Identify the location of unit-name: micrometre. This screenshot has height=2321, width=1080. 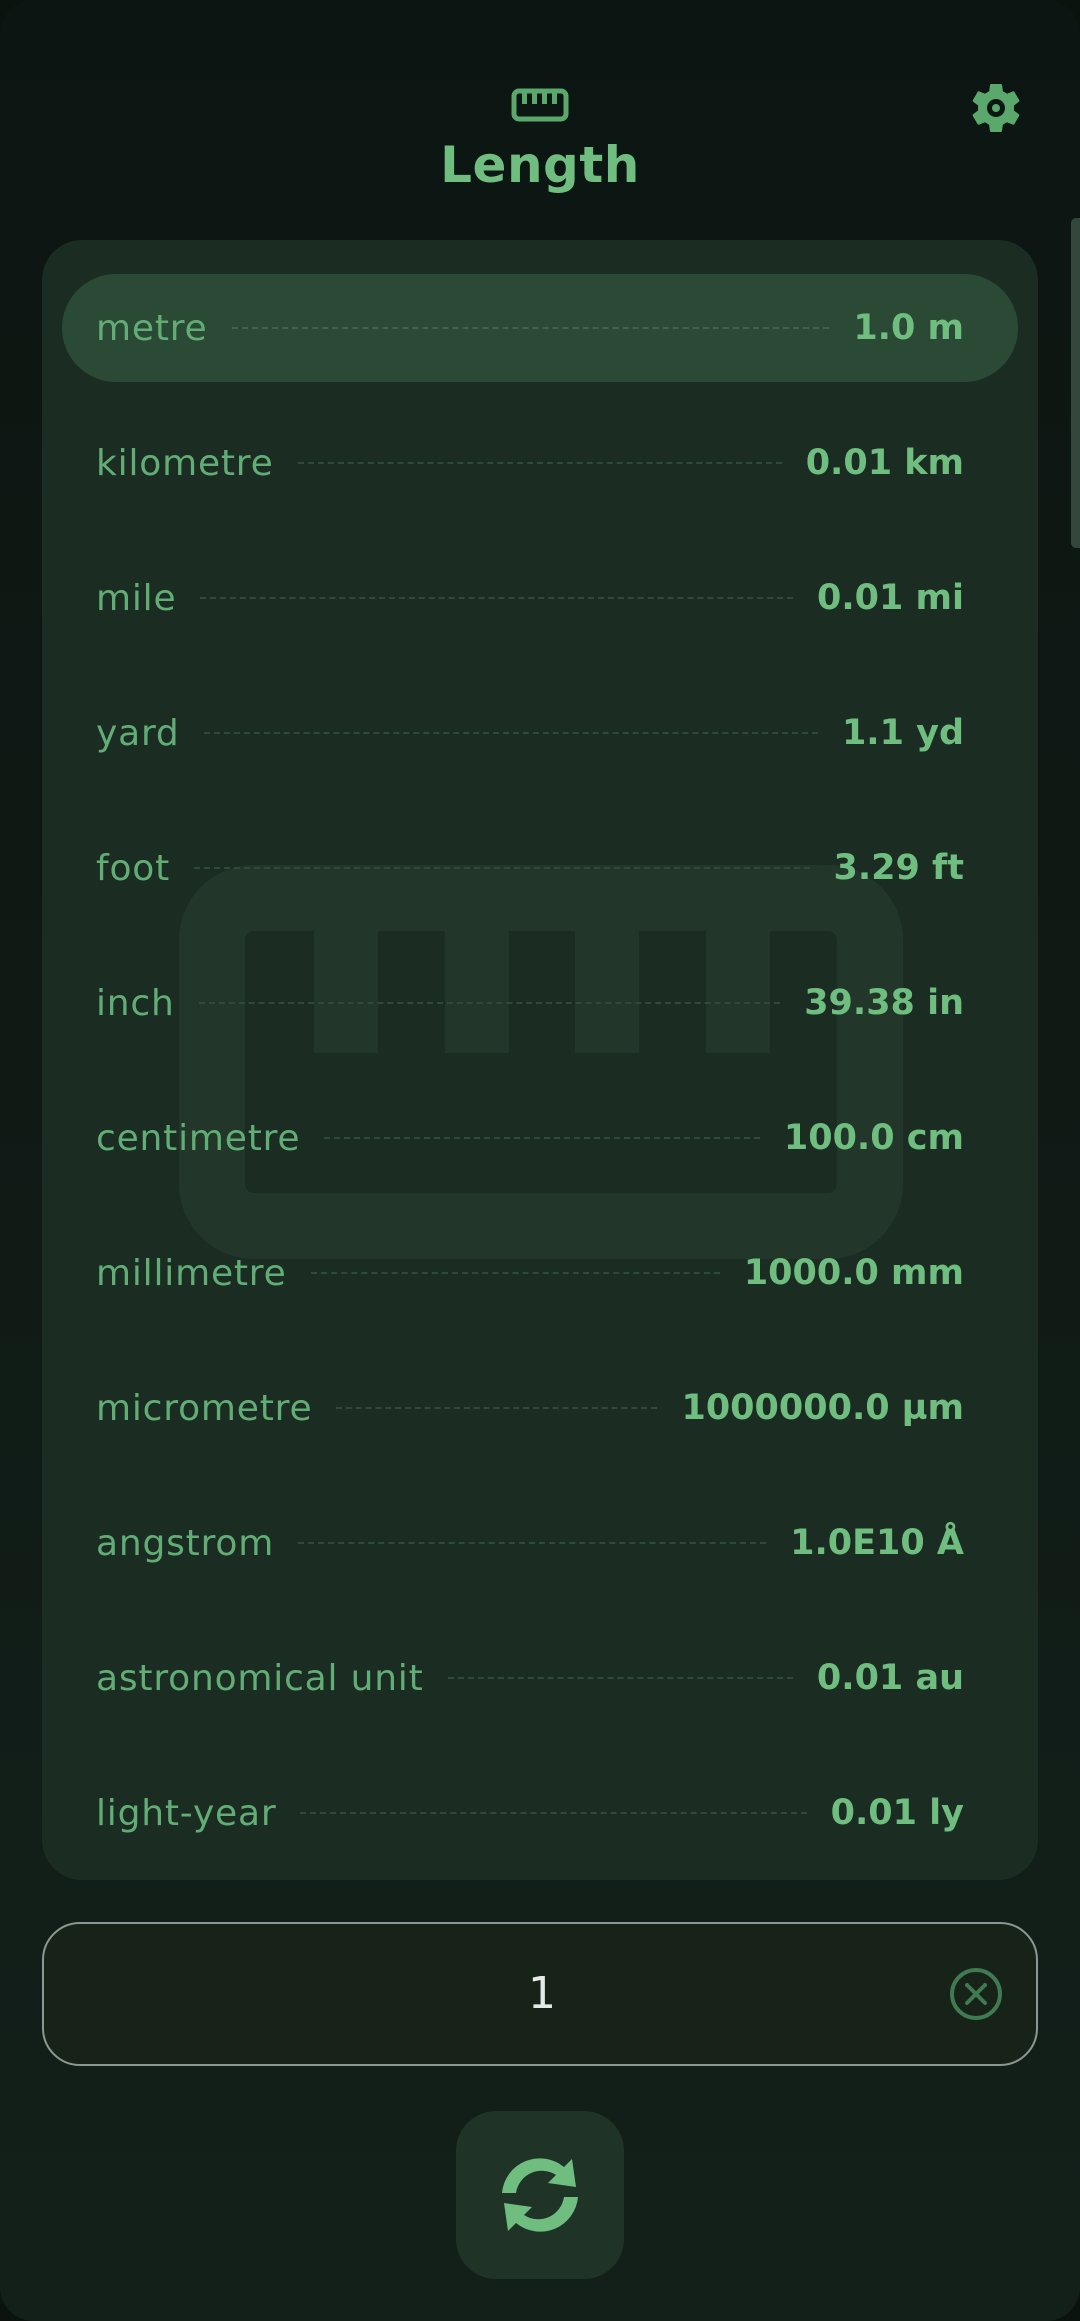
(204, 1408).